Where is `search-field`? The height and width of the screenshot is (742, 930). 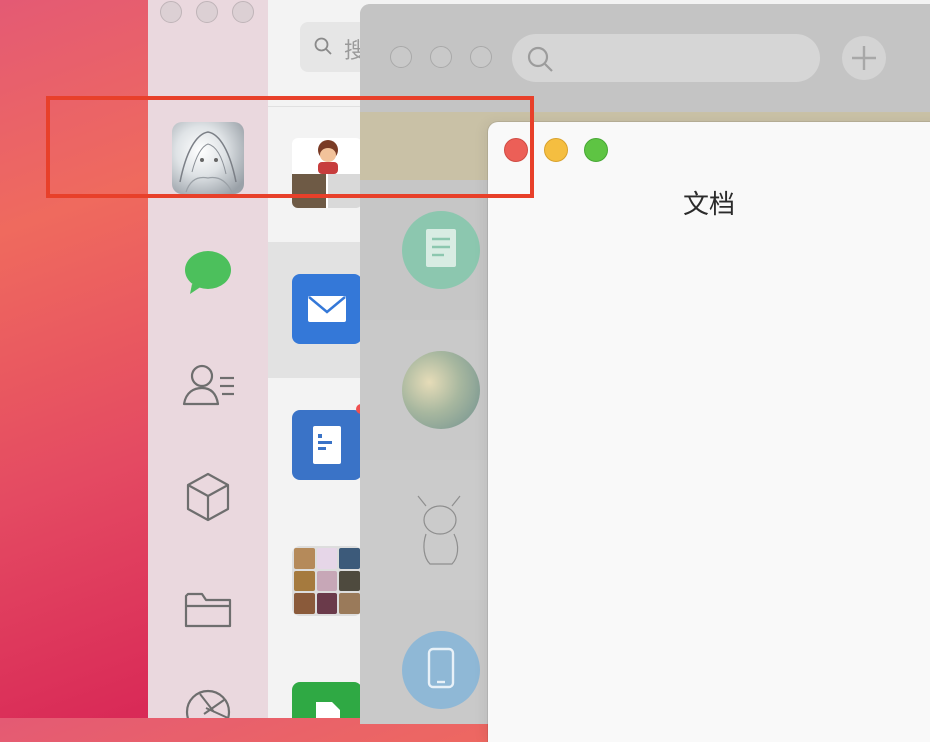 search-field is located at coordinates (666, 58).